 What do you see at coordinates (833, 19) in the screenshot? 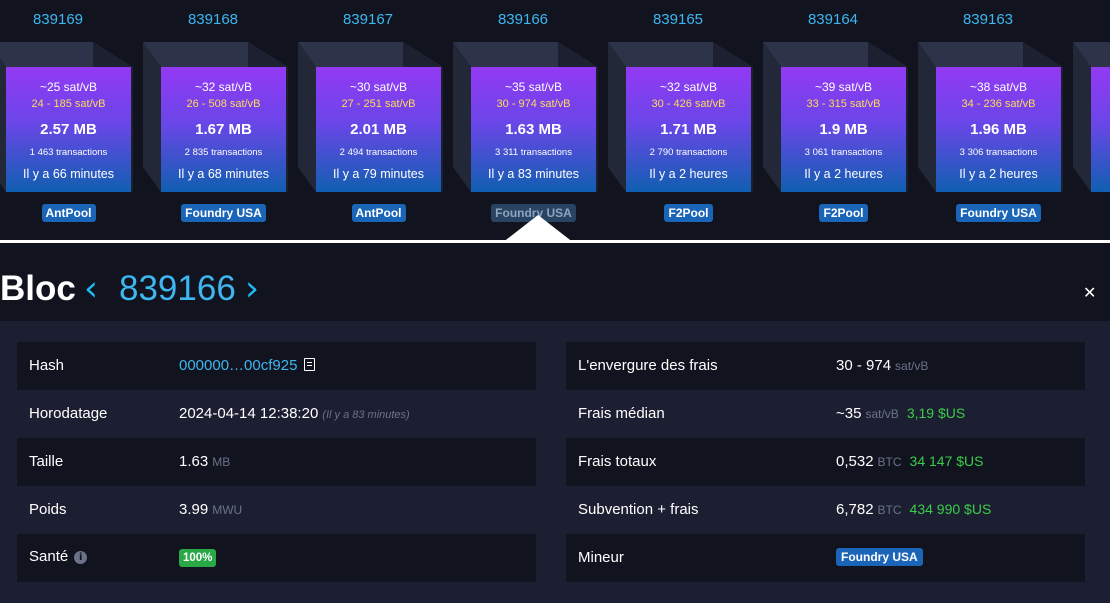
I see `block-height-link: 839164` at bounding box center [833, 19].